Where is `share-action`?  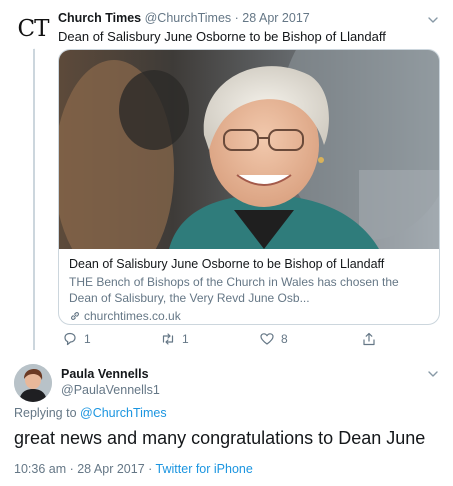 share-action is located at coordinates (369, 339).